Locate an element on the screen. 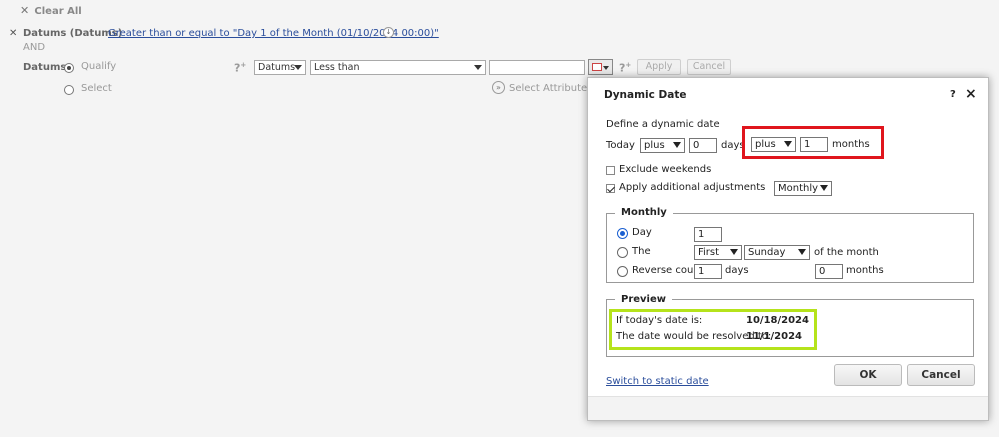  day-label: Day is located at coordinates (642, 232).